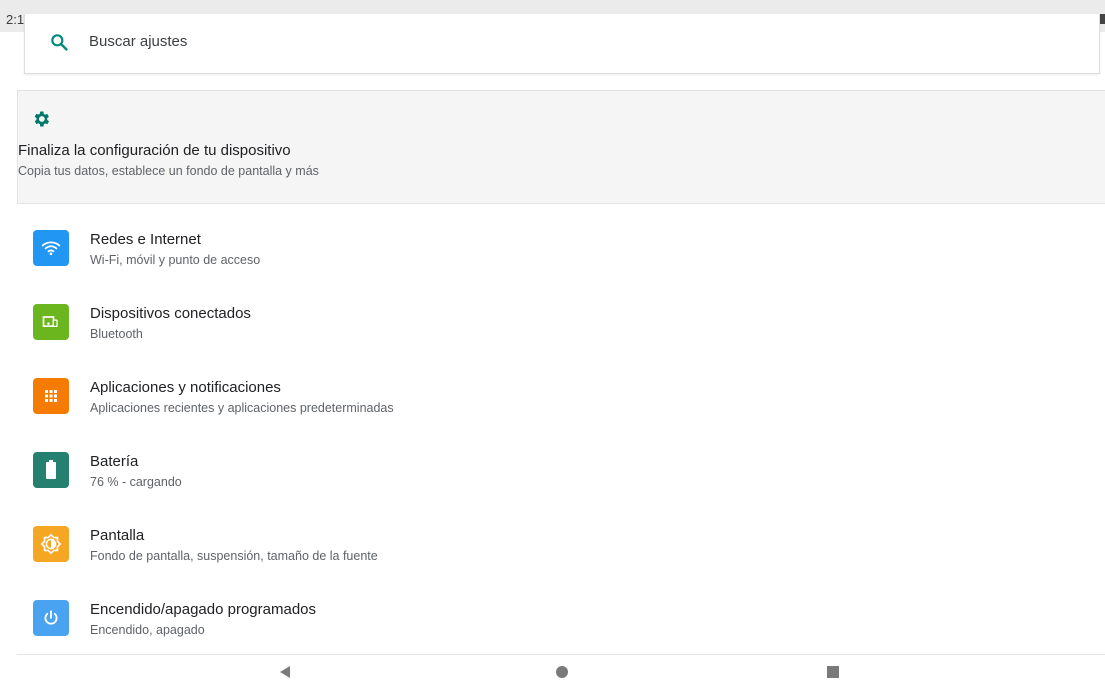  What do you see at coordinates (147, 630) in the screenshot?
I see `settings-item-subtitle: Encendido, apagado` at bounding box center [147, 630].